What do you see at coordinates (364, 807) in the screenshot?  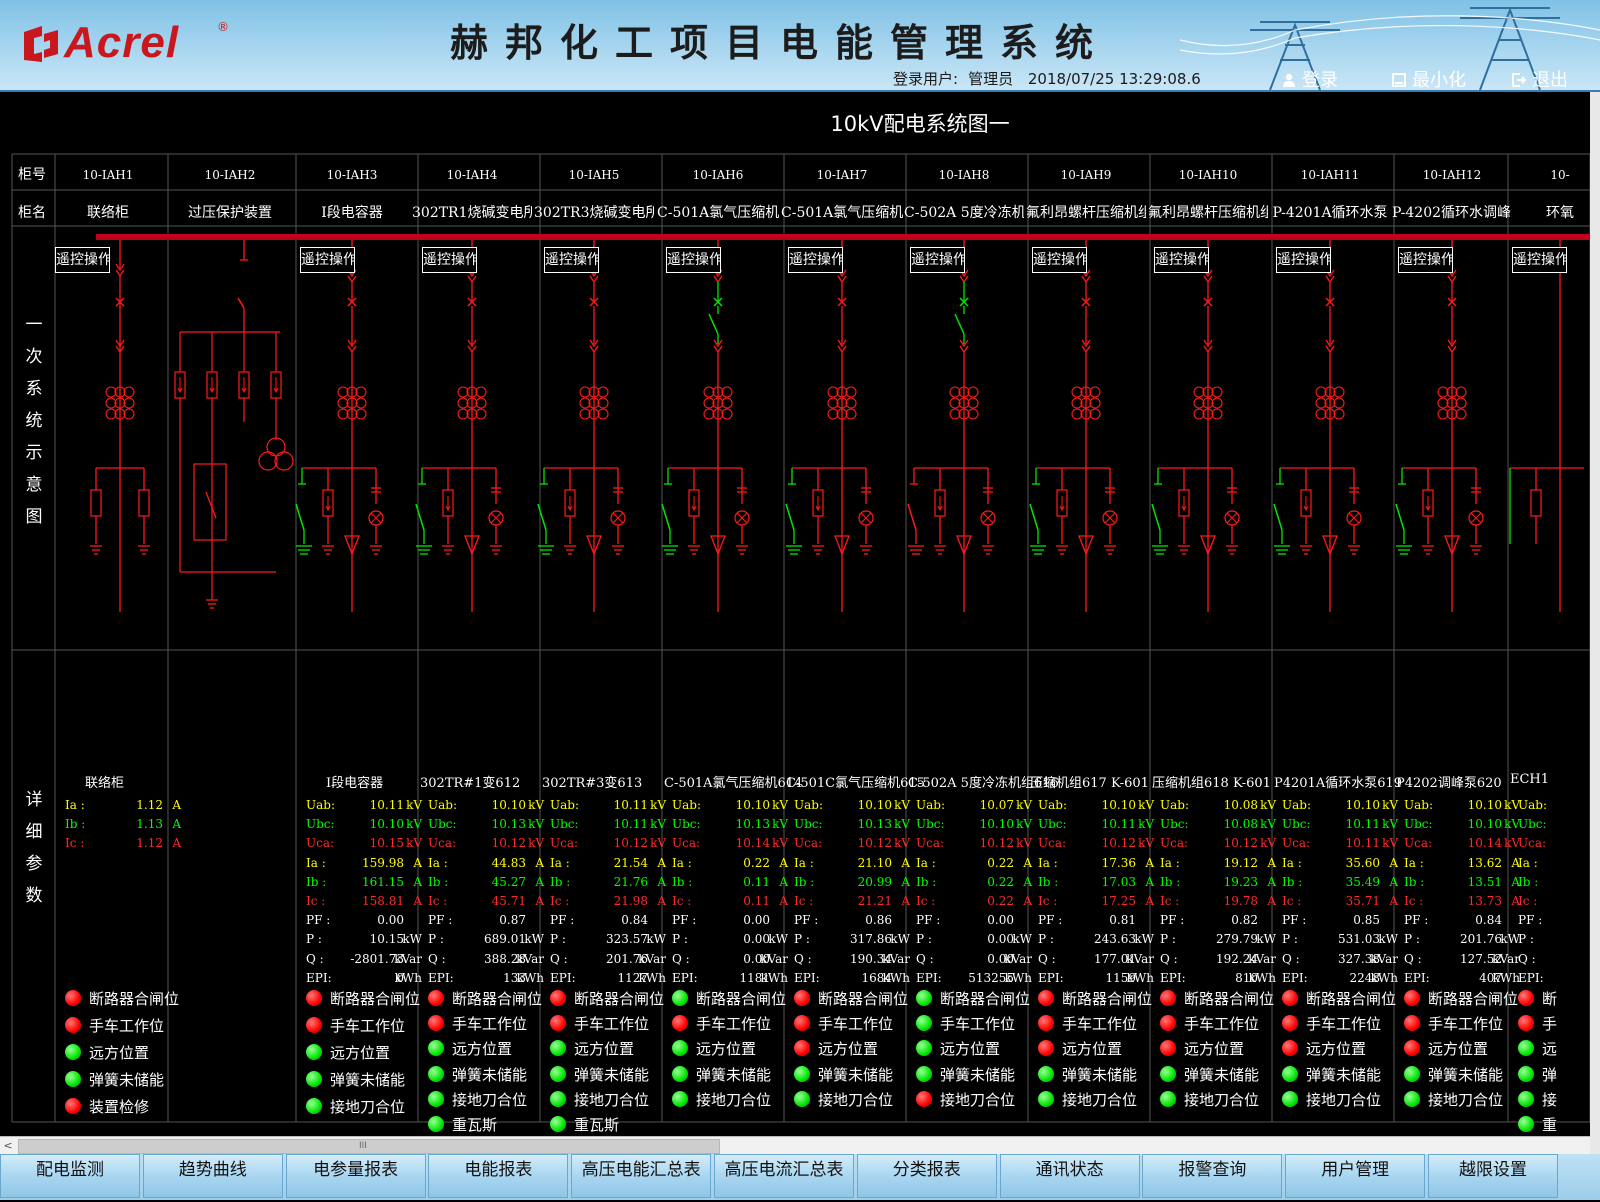 I see `measurement-row: Uab: 10.11 kV` at bounding box center [364, 807].